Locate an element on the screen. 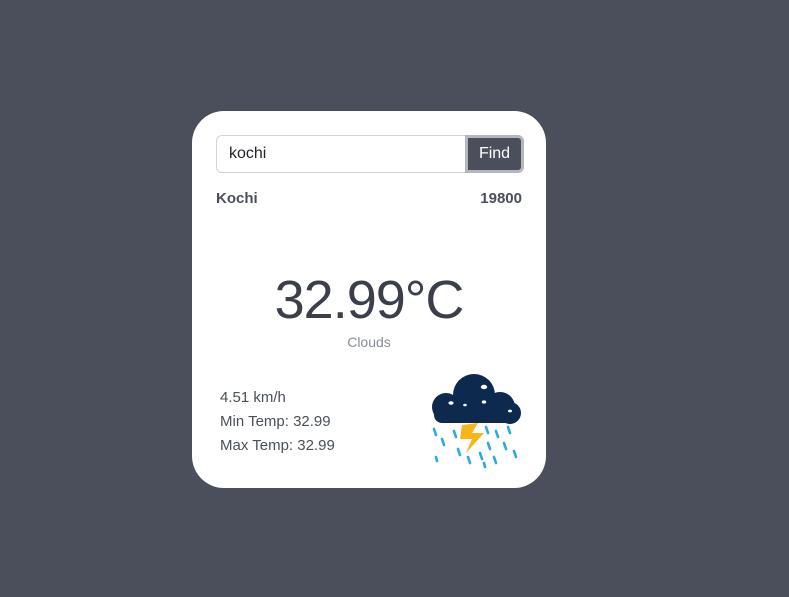 The height and width of the screenshot is (597, 789). lightning-bolt is located at coordinates (472, 438).